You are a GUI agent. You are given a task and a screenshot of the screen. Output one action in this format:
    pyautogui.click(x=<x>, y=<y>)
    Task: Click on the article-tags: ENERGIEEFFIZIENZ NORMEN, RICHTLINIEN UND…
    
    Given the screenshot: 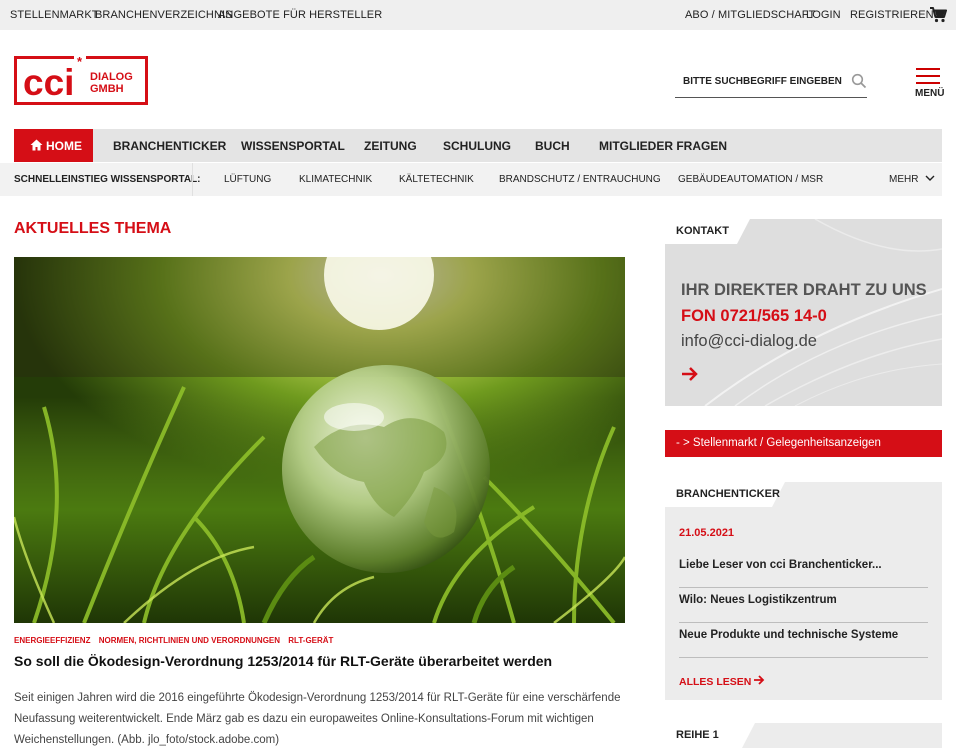 What is the action you would take?
    pyautogui.click(x=176, y=640)
    